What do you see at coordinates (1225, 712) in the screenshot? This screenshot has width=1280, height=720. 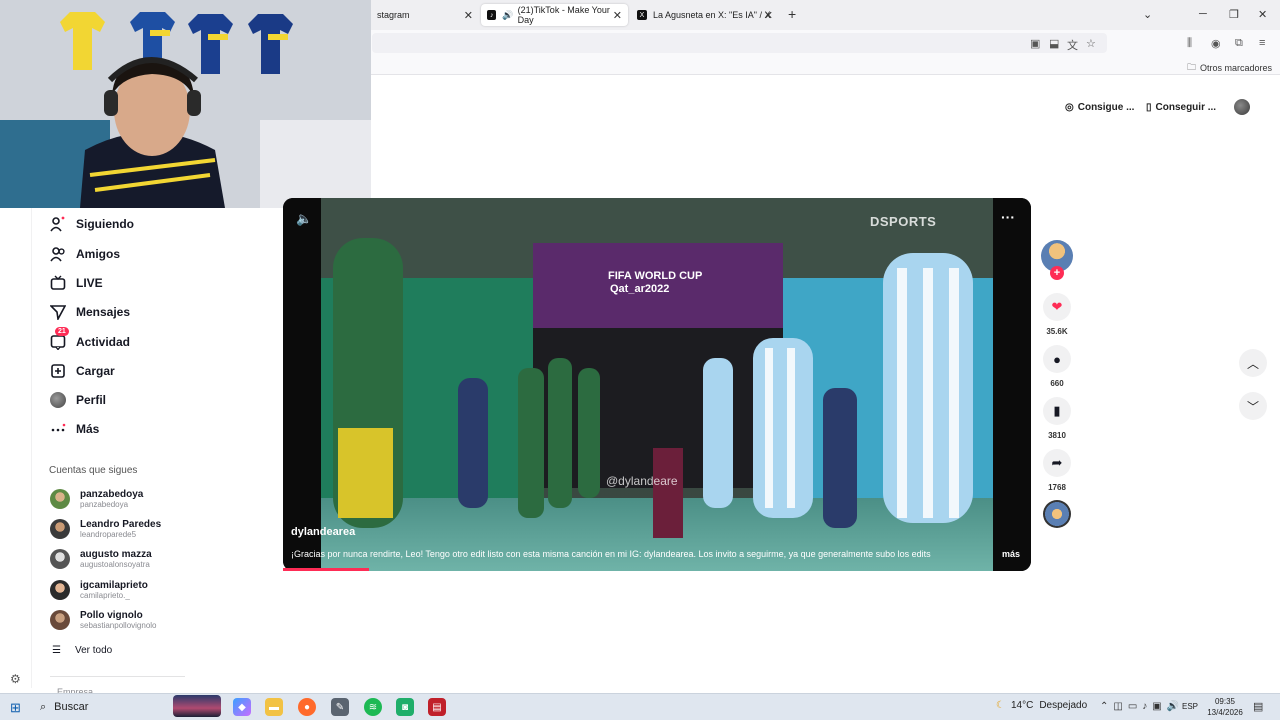 I see `clock-date: 13/4/2026` at bounding box center [1225, 712].